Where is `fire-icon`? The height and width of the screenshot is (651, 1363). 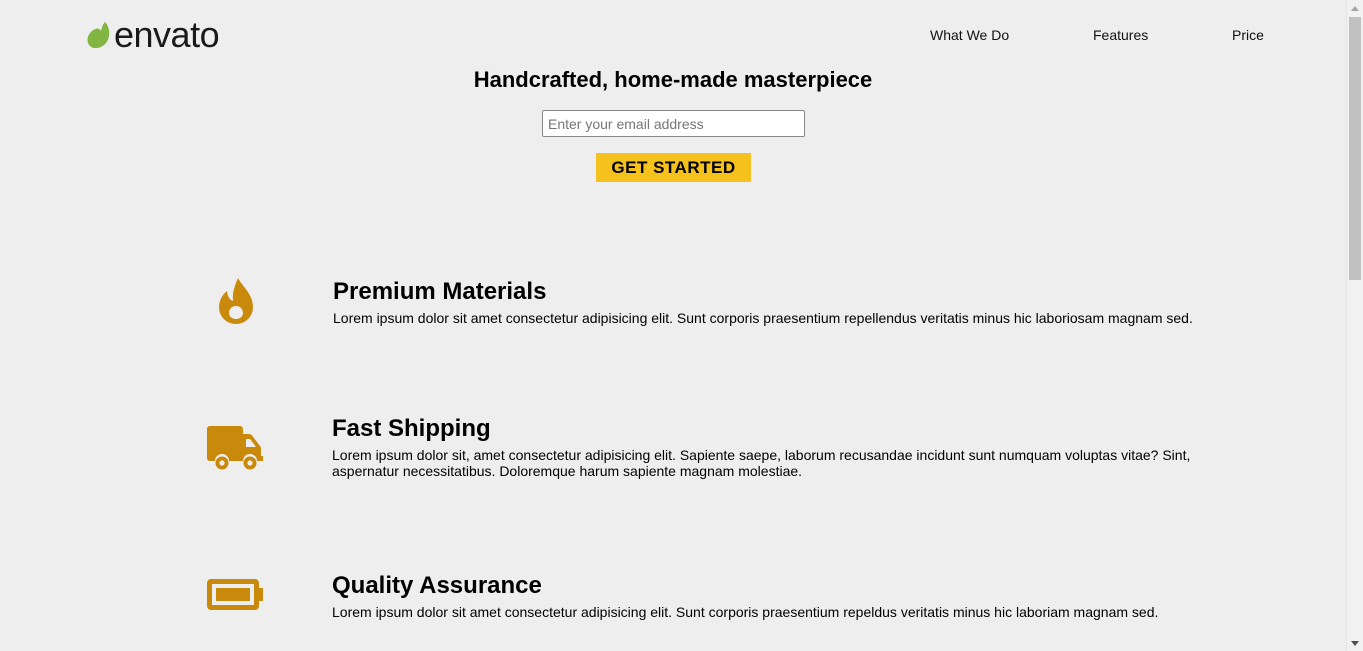 fire-icon is located at coordinates (236, 301).